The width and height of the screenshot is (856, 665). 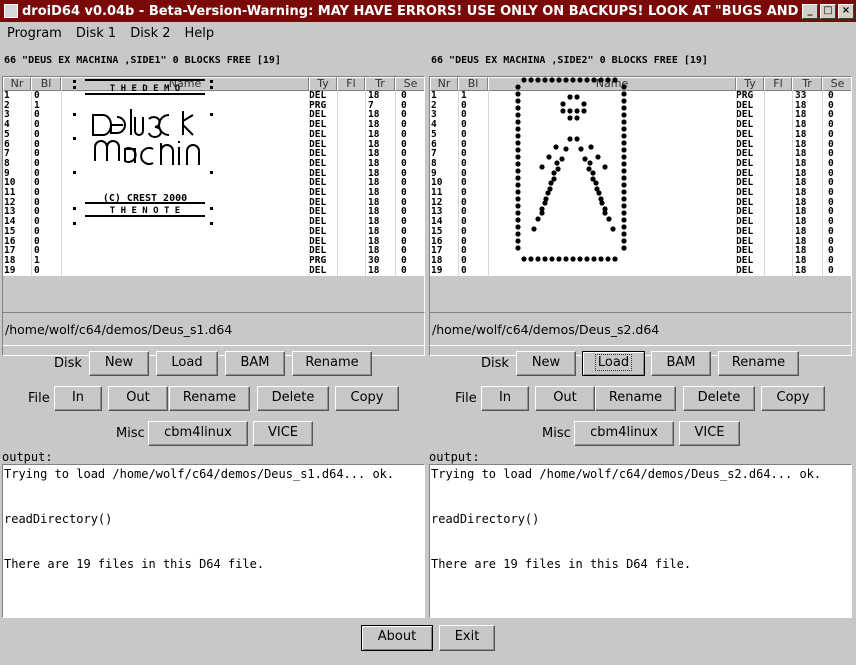 I want to click on exit-button: Exit, so click(x=467, y=638).